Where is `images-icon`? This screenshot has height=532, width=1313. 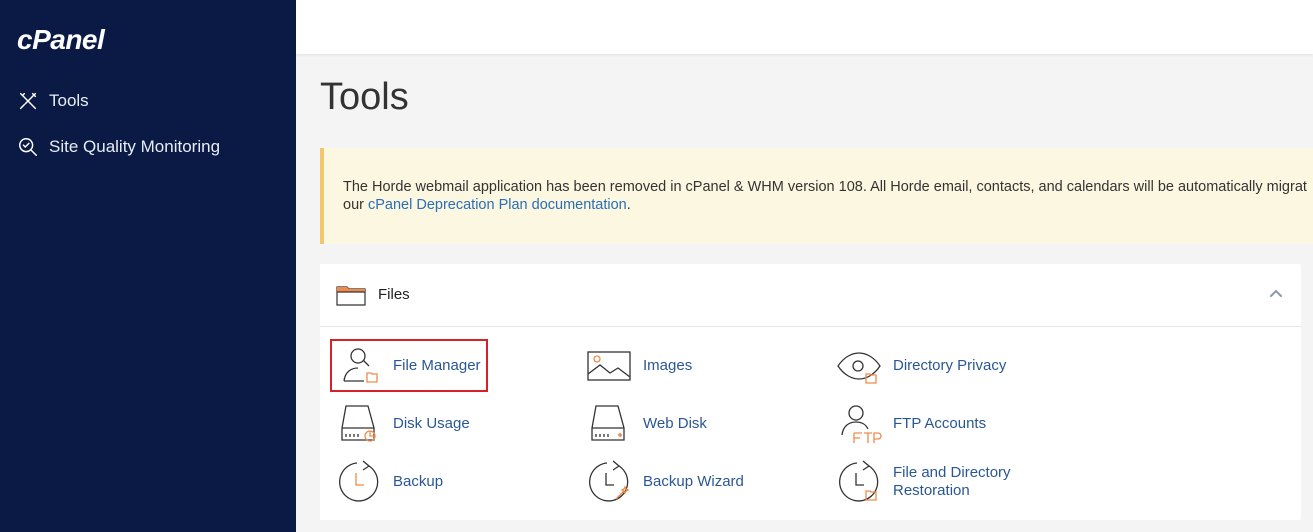 images-icon is located at coordinates (609, 366).